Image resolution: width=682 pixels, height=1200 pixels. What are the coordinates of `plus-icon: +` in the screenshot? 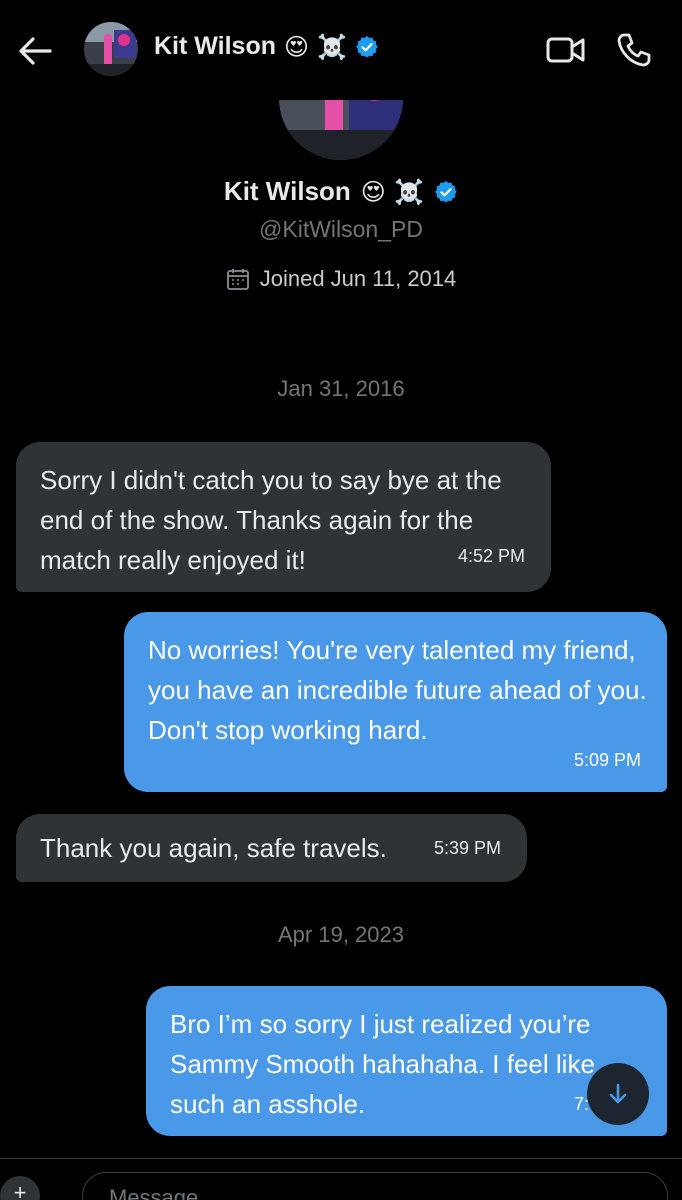 It's located at (20, 1190).